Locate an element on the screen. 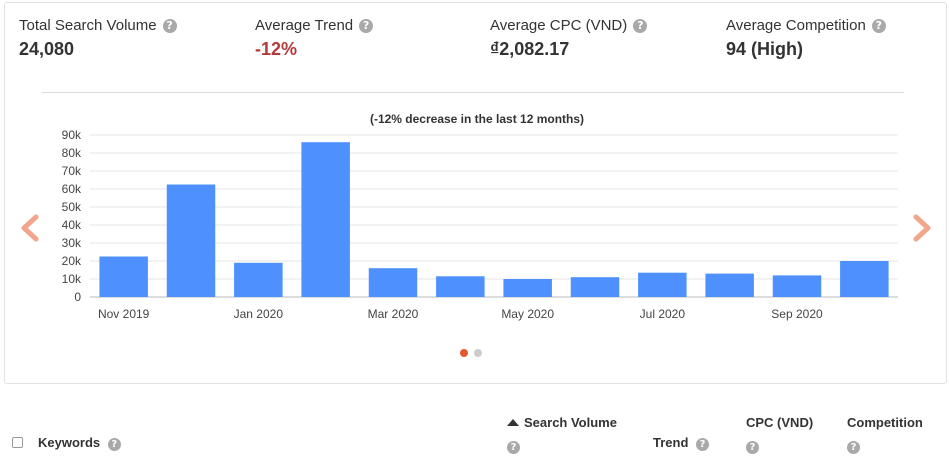 Image resolution: width=949 pixels, height=466 pixels. bar-apr-2020 is located at coordinates (460, 286).